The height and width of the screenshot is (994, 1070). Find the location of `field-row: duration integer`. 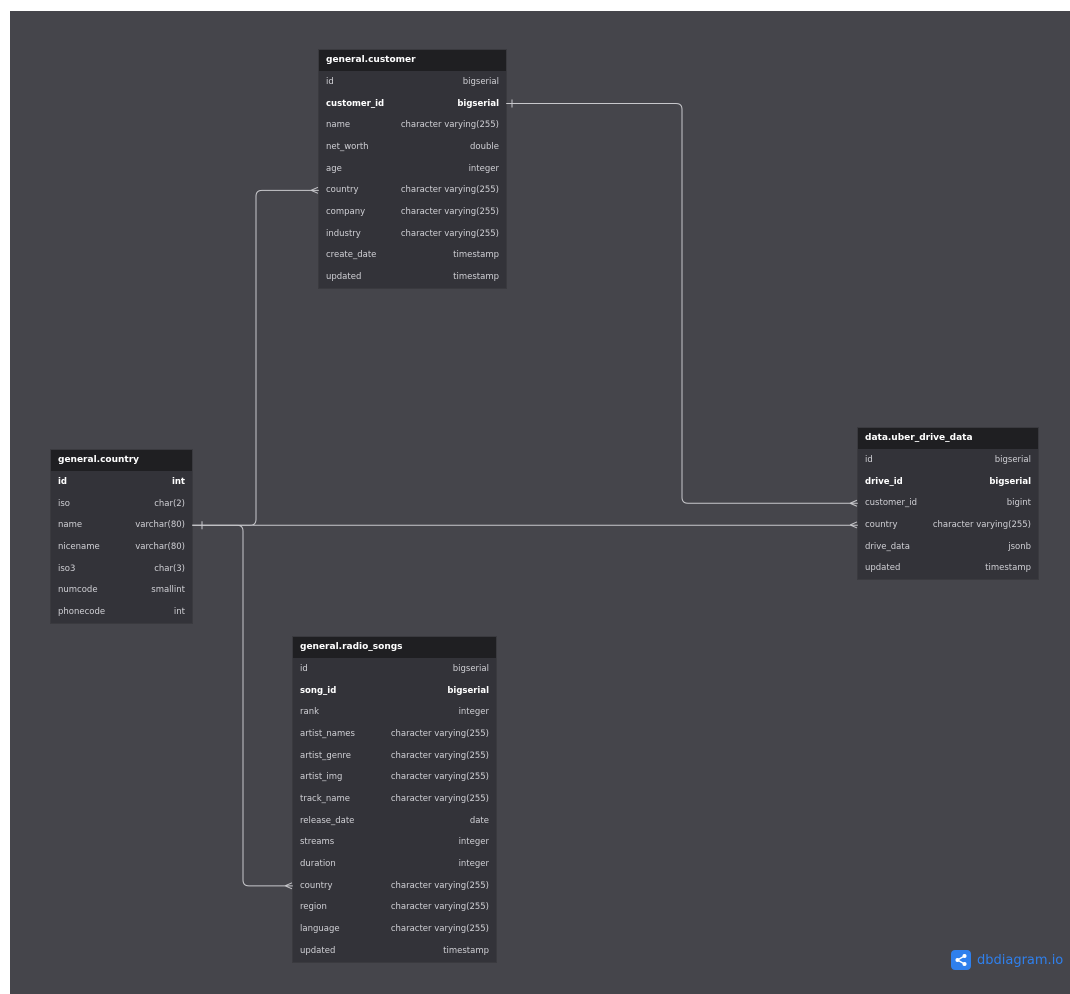

field-row: duration integer is located at coordinates (394, 864).